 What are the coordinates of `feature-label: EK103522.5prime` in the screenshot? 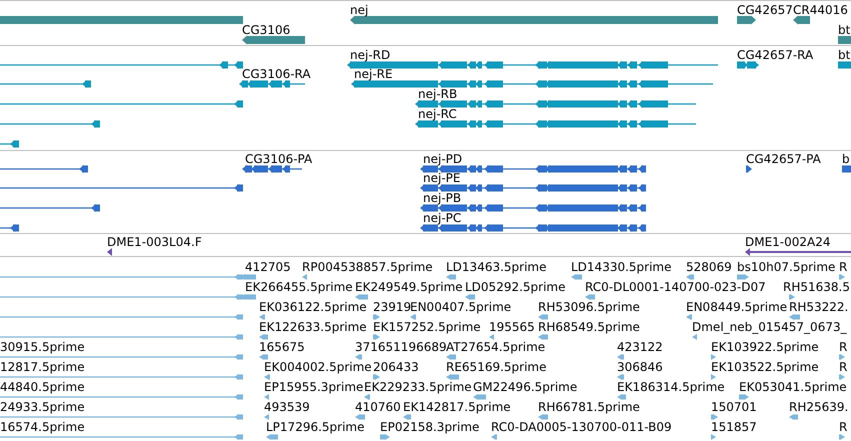 It's located at (765, 367).